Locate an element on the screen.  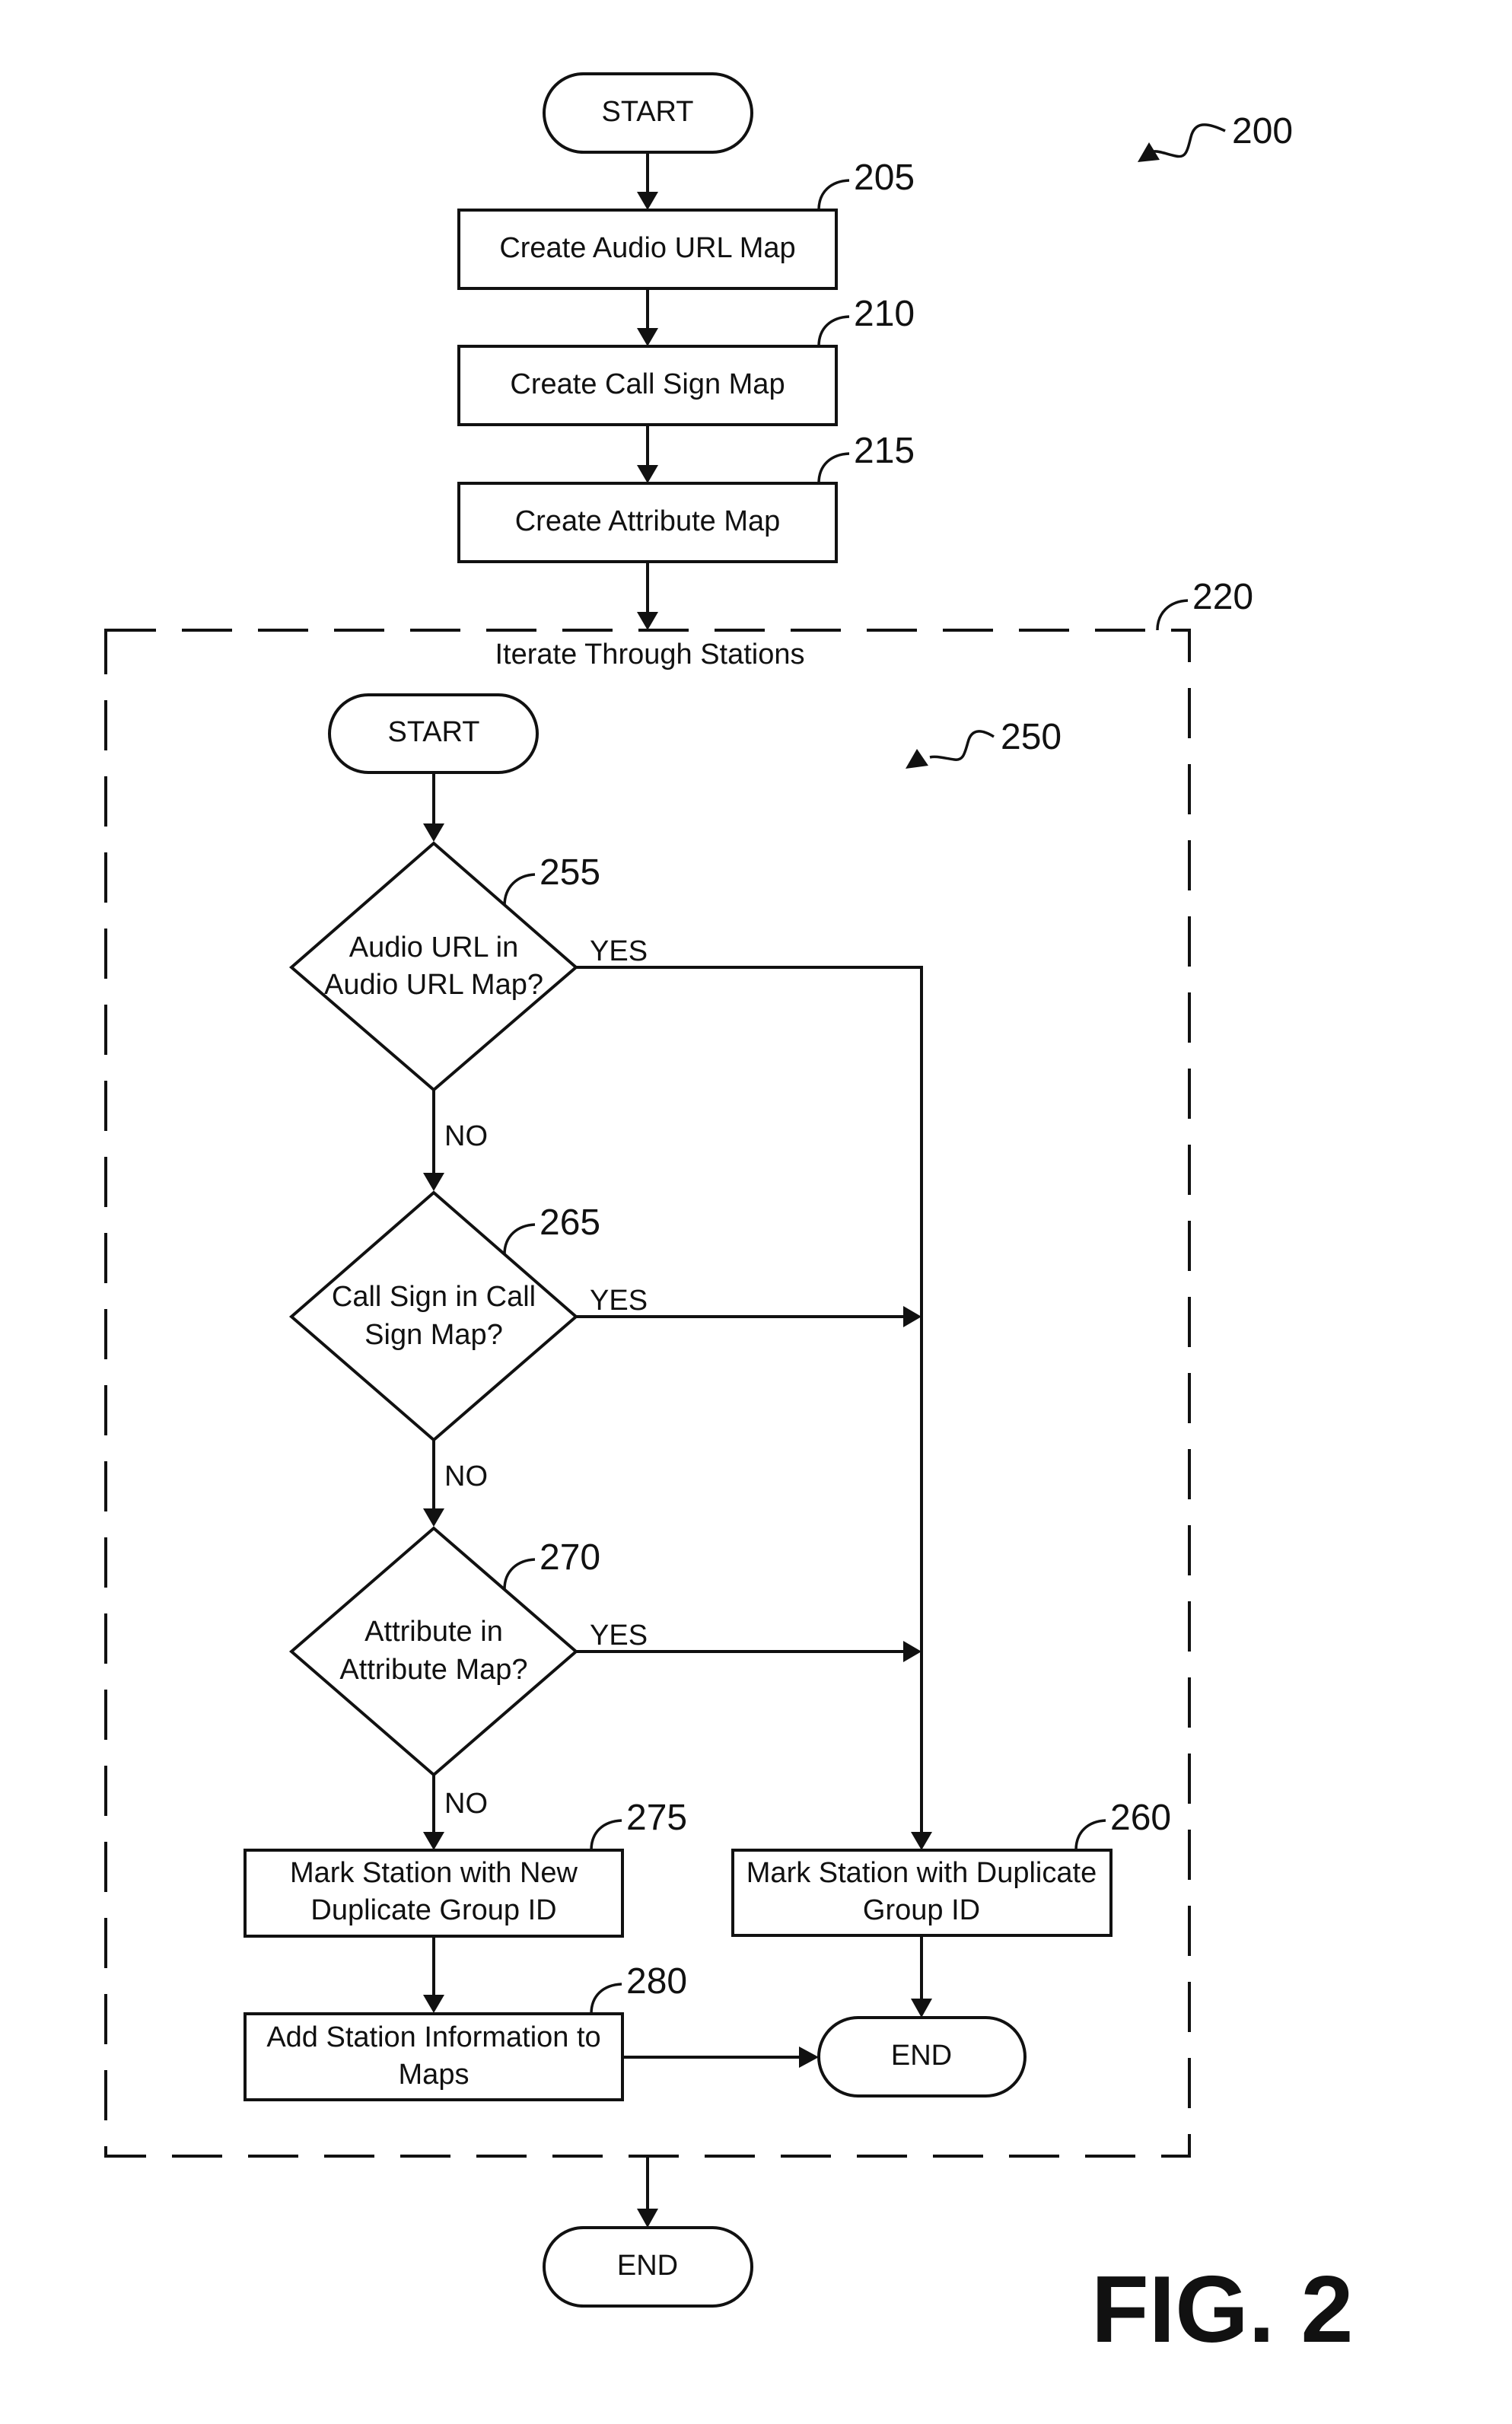
step-260-line2: Group ID is located at coordinates (921, 1910).